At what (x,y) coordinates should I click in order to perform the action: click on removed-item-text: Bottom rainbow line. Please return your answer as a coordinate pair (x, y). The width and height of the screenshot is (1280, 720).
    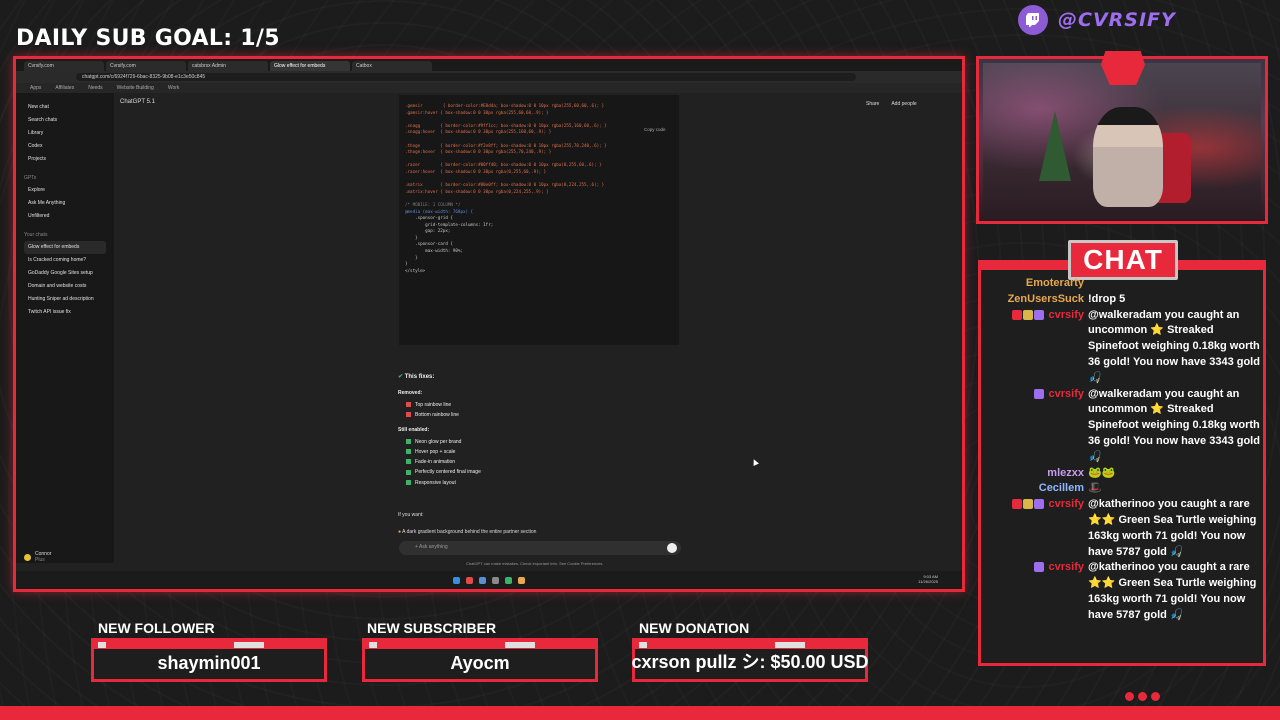
    Looking at the image, I should click on (437, 415).